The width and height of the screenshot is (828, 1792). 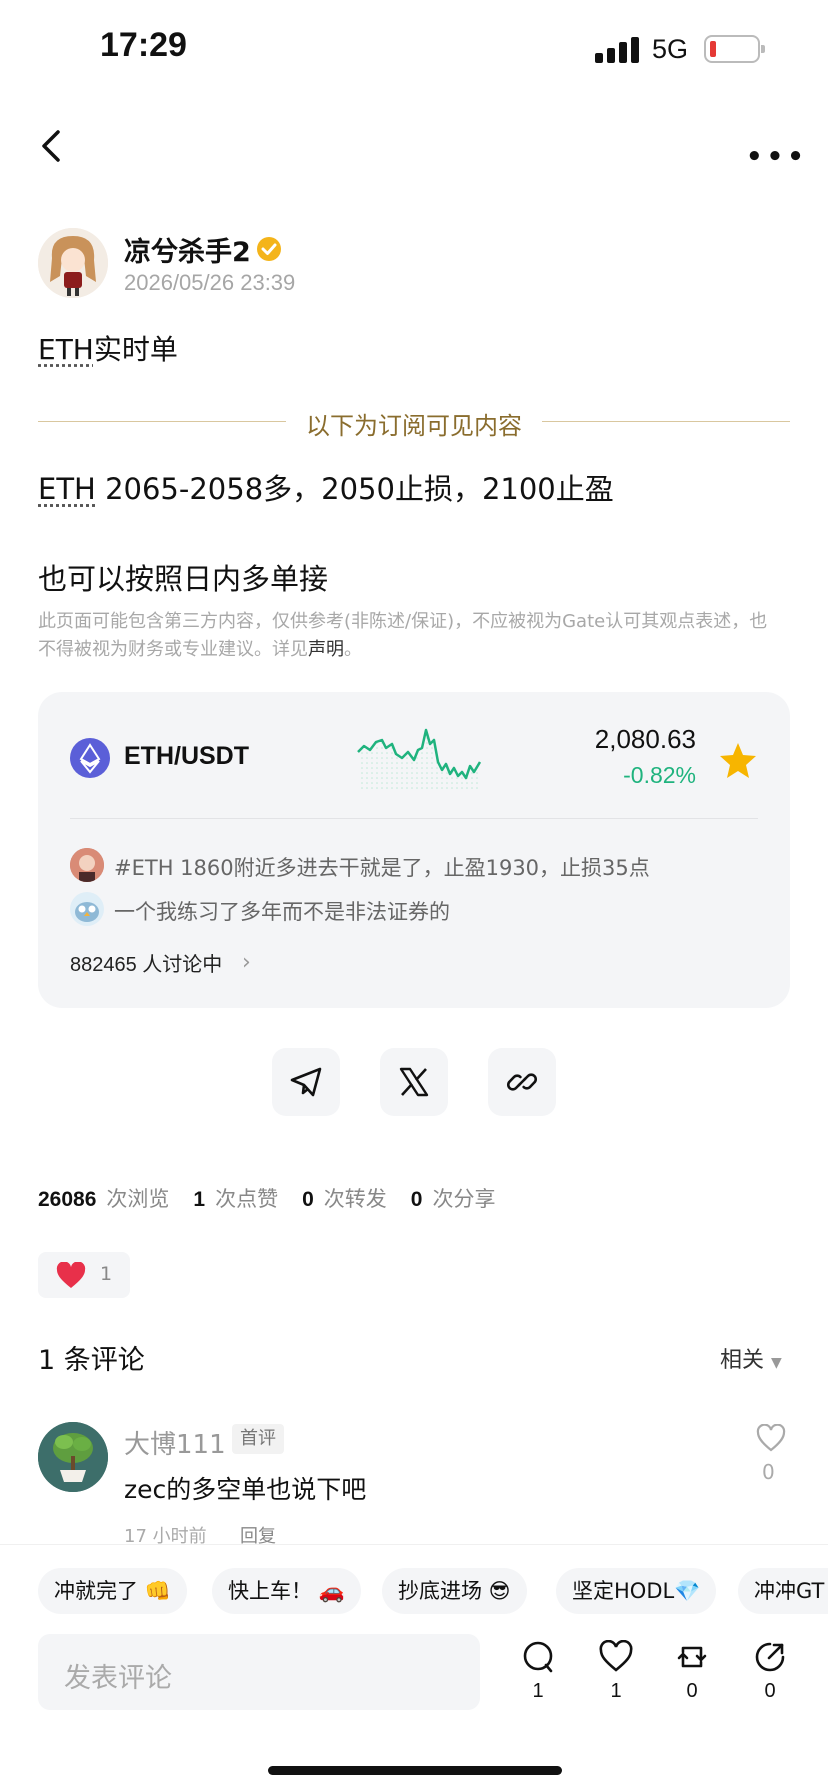 I want to click on shares-count: 0, so click(x=416, y=1199).